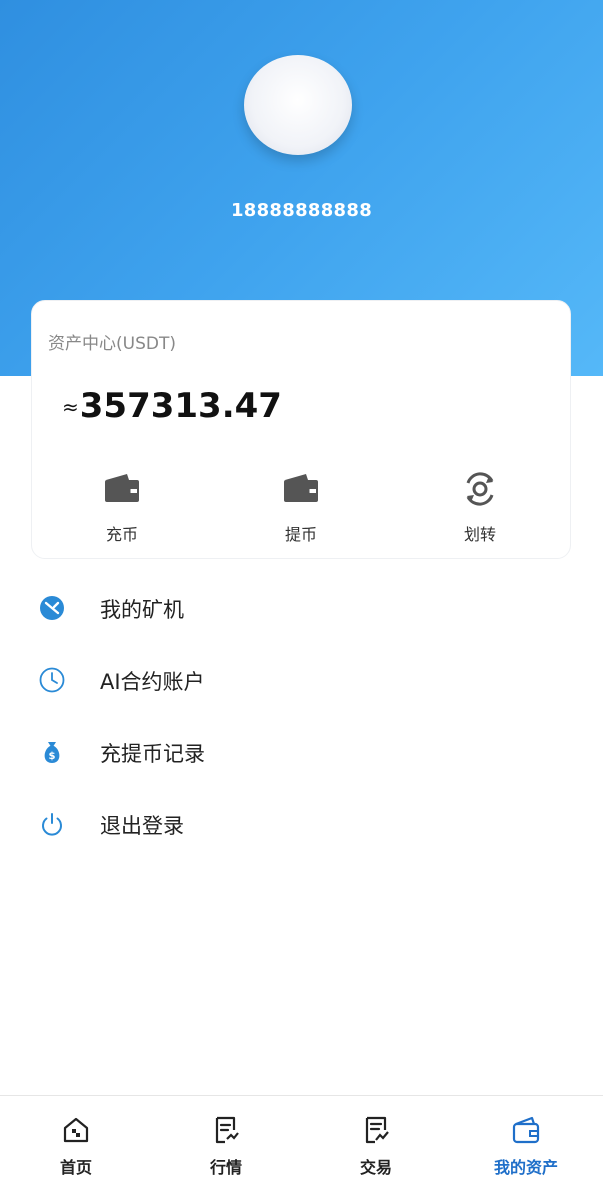 Image resolution: width=603 pixels, height=1200 pixels. Describe the element at coordinates (112, 344) in the screenshot. I see `asset-title: 资产中心(USDT)` at that location.